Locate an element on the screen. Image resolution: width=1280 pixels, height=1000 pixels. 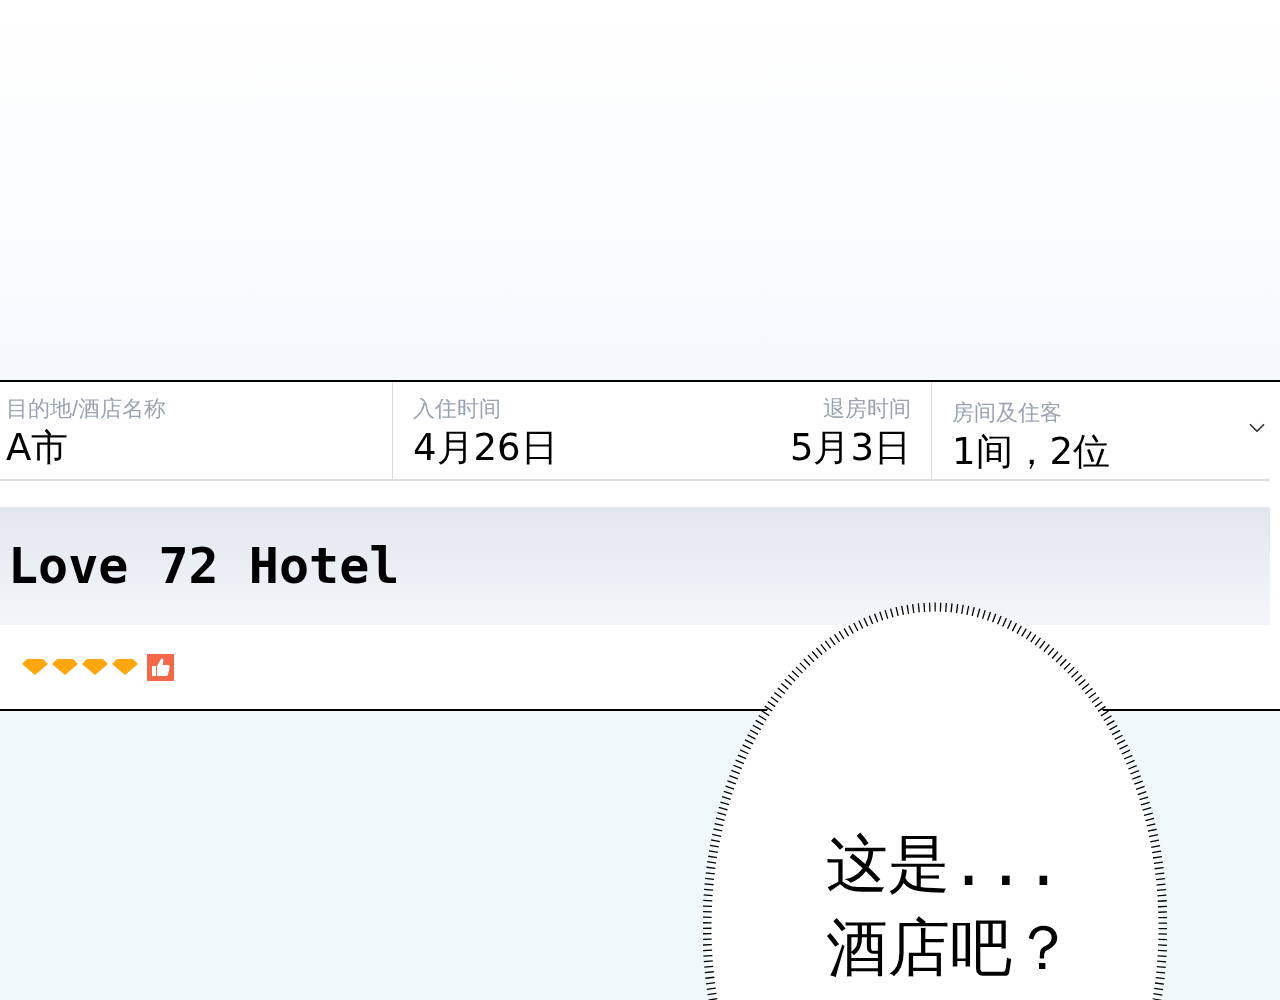
hotel-name: Love 72 Hotel is located at coordinates (204, 566).